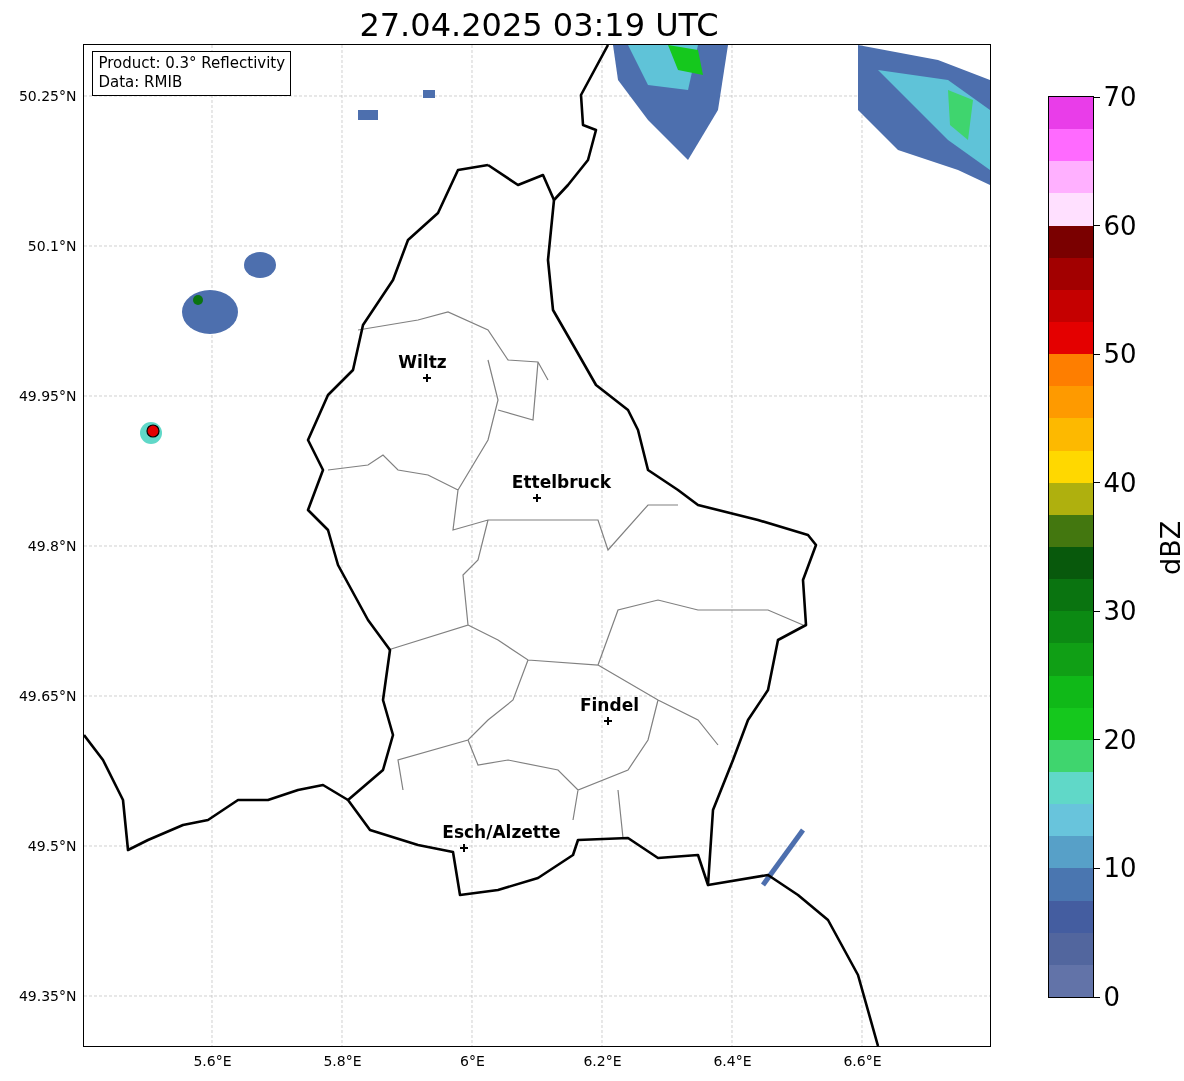 The image size is (1184, 1081). What do you see at coordinates (192, 63) in the screenshot?
I see `info-text: Product: 0.3° Reflectivity` at bounding box center [192, 63].